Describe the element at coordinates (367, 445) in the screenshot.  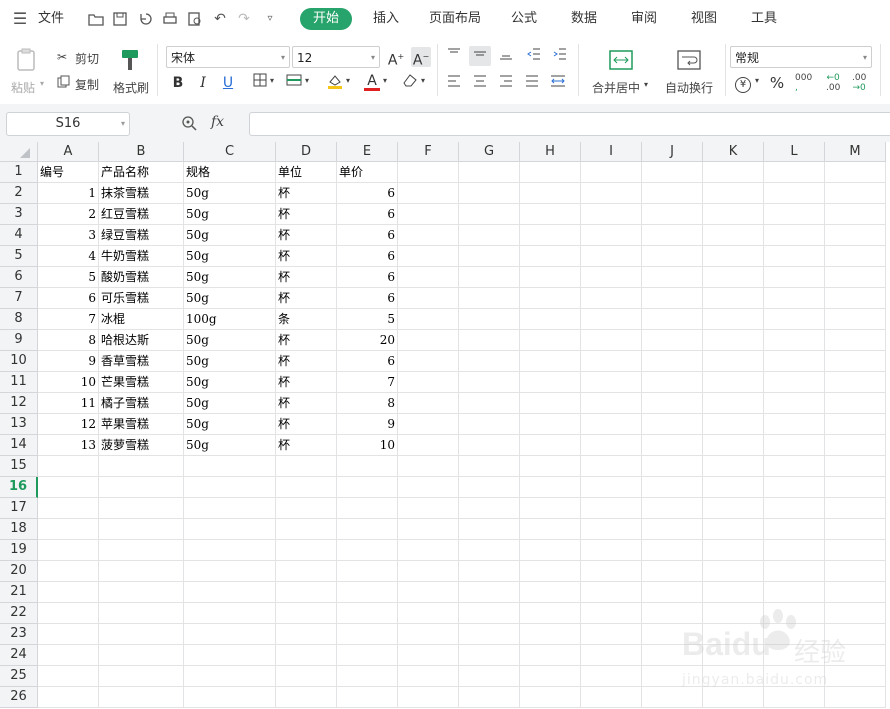
I see `cell-e14: 10` at that location.